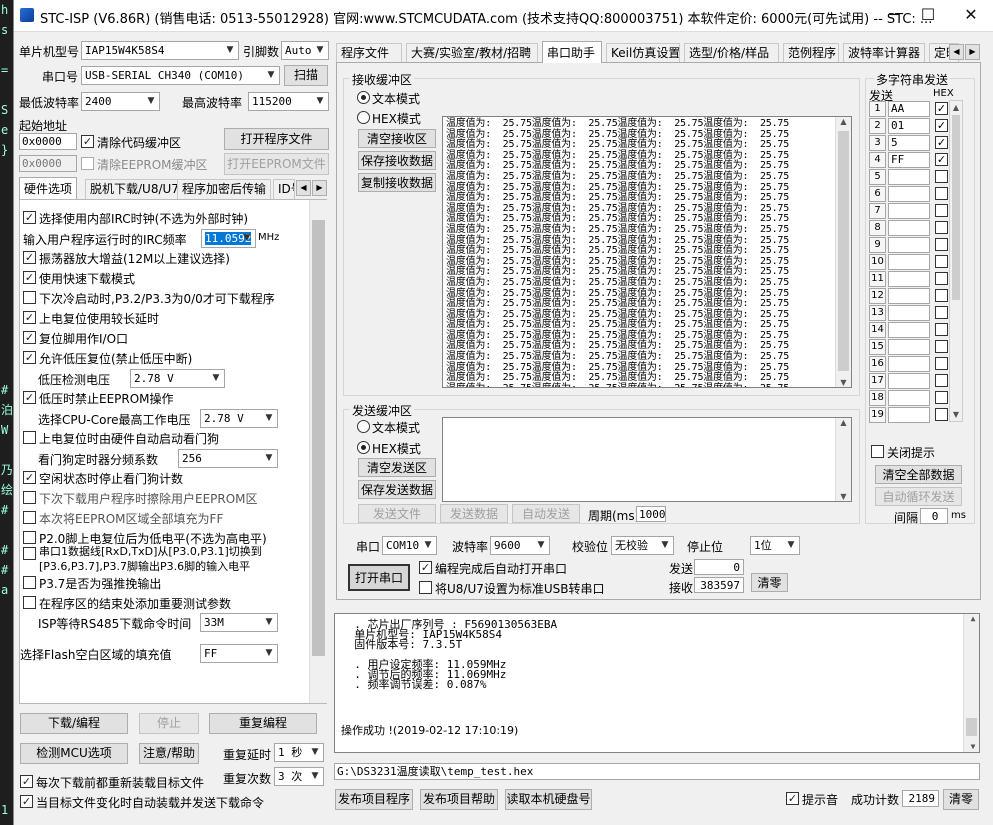 The height and width of the screenshot is (825, 993). What do you see at coordinates (169, 753) in the screenshot?
I see `help-button: 注意/帮助` at bounding box center [169, 753].